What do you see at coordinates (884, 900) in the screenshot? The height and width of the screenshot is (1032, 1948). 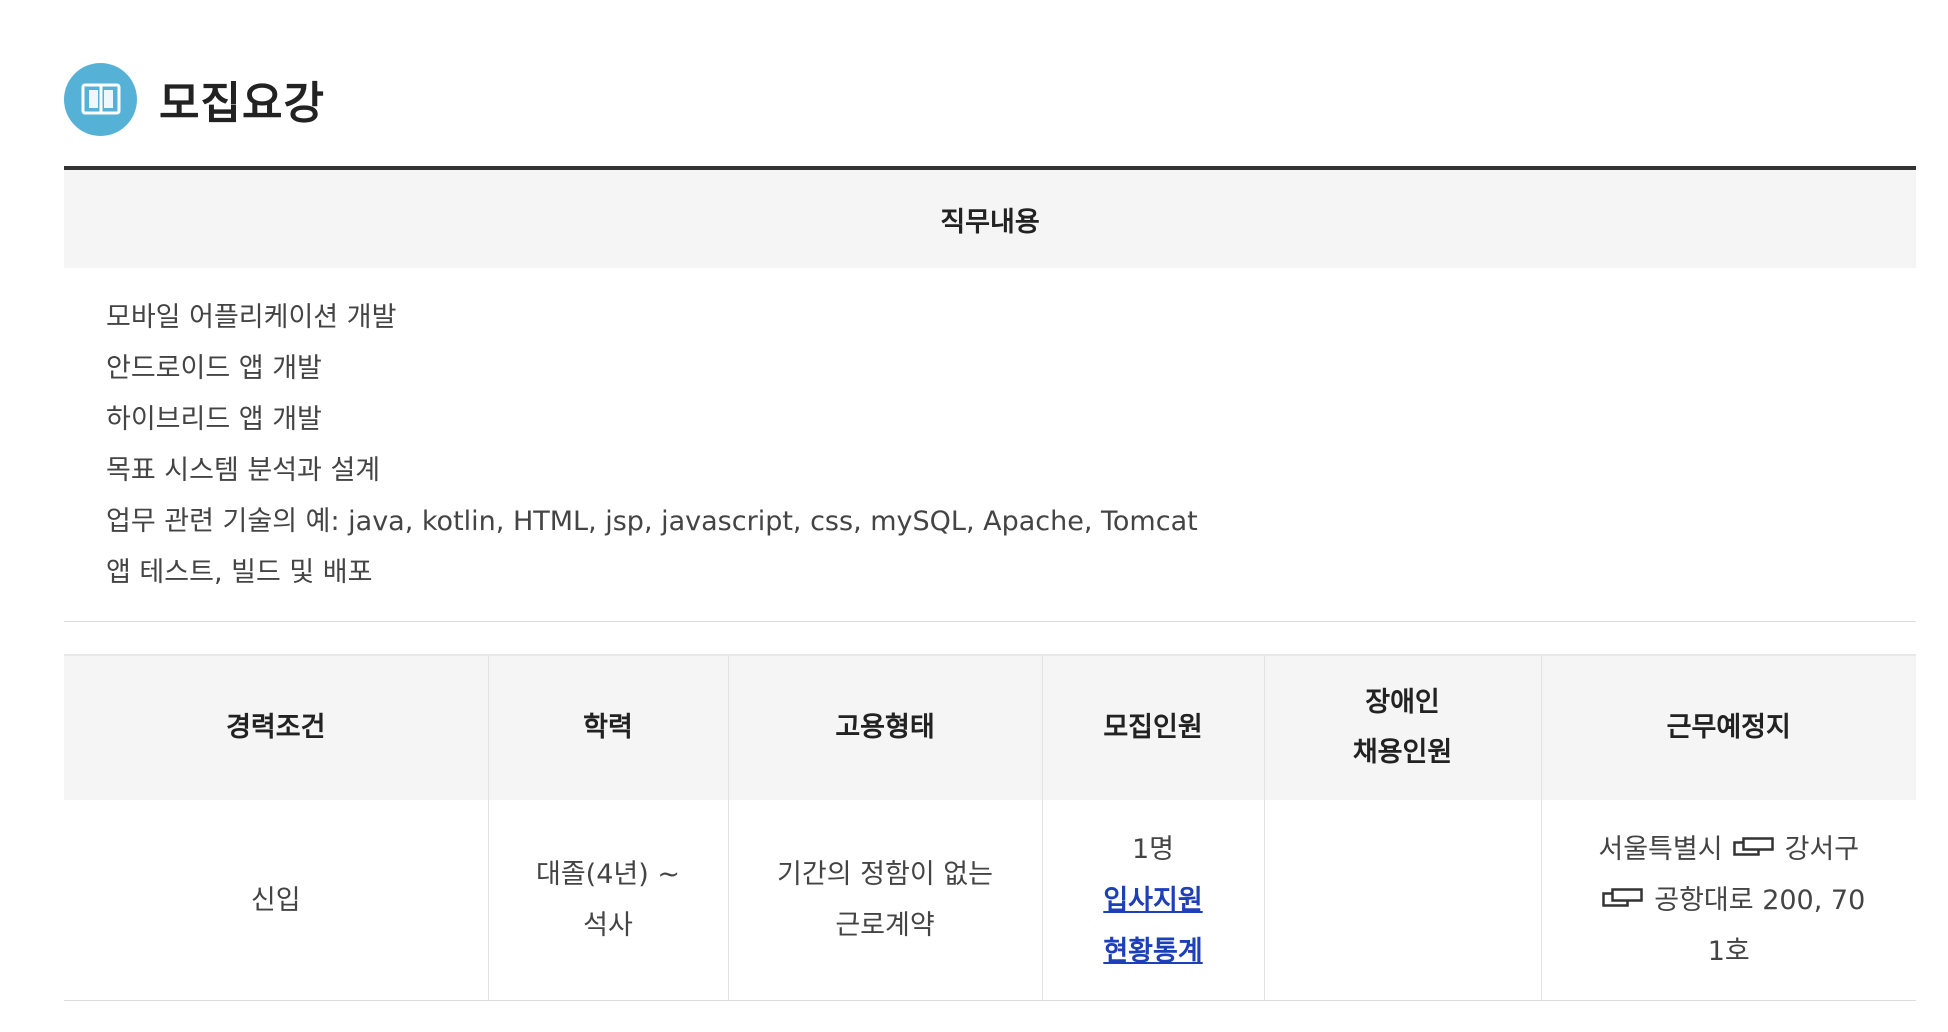 I see `employment-type-cell: 기간의 정함이 없는 근로계약` at bounding box center [884, 900].